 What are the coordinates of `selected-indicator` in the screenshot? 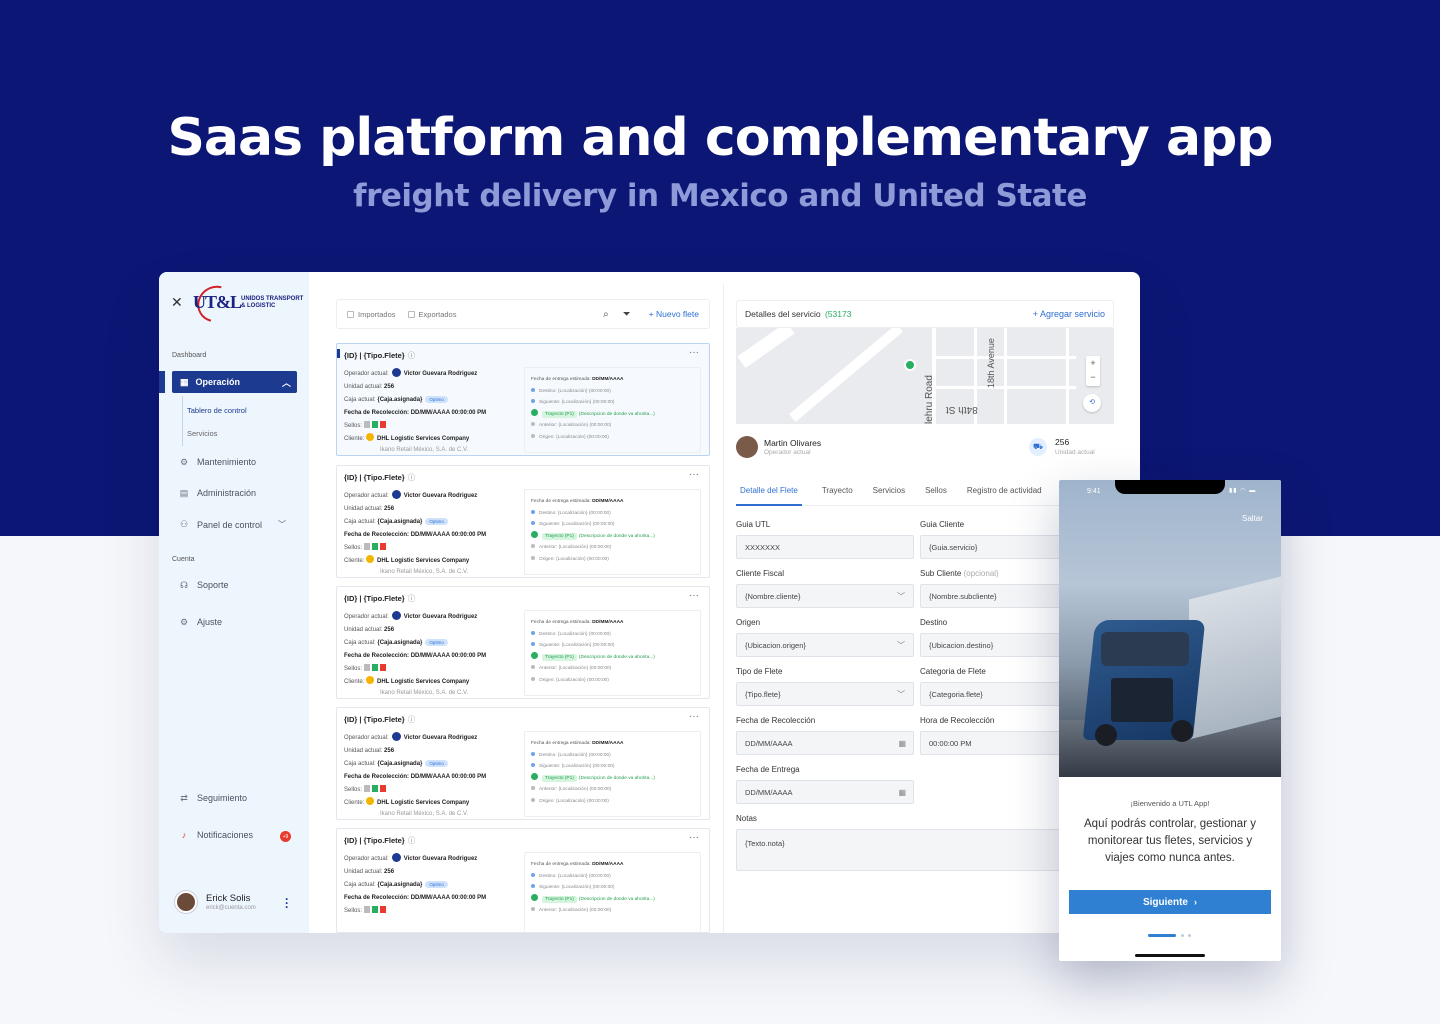 It's located at (338, 353).